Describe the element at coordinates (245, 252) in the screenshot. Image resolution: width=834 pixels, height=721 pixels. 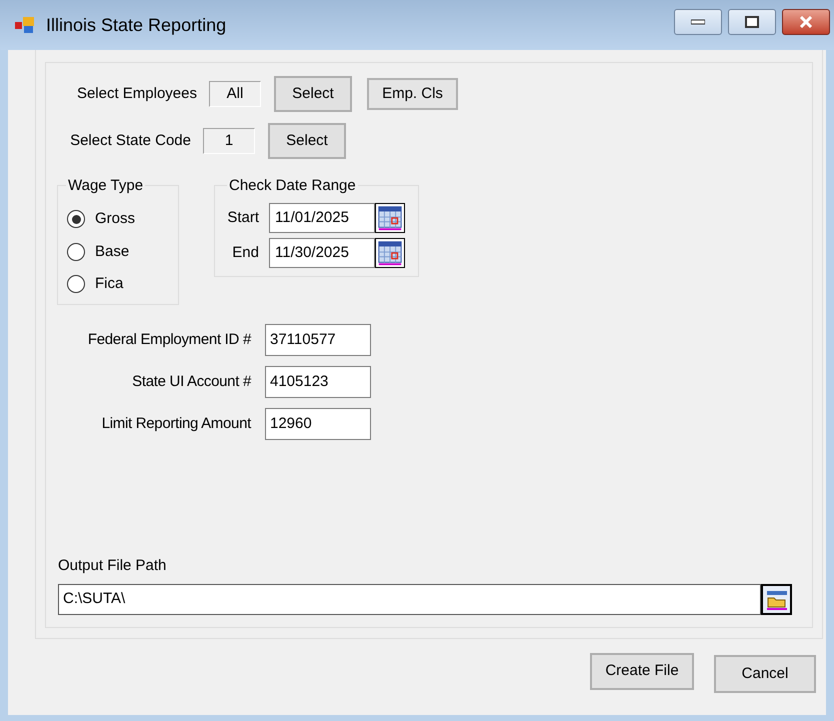
I see `field-label: End` at that location.